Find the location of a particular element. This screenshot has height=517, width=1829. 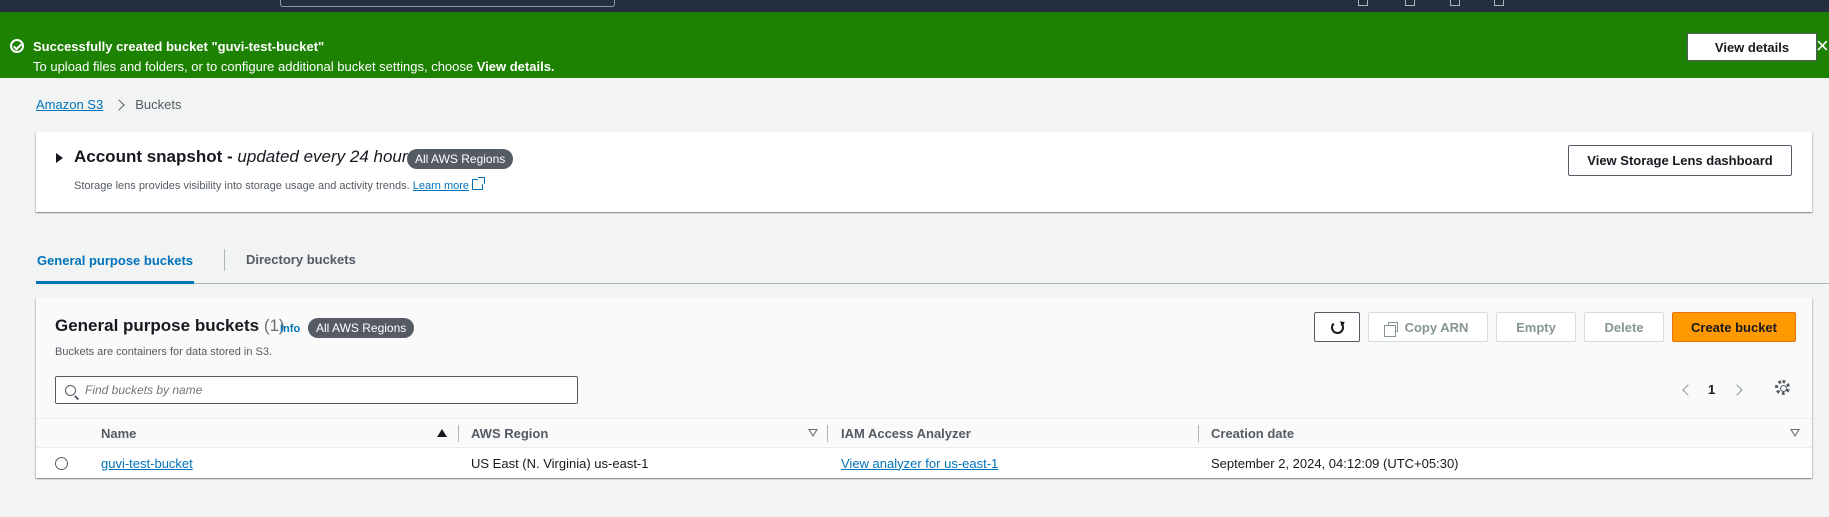

external-link-icon is located at coordinates (479, 183).